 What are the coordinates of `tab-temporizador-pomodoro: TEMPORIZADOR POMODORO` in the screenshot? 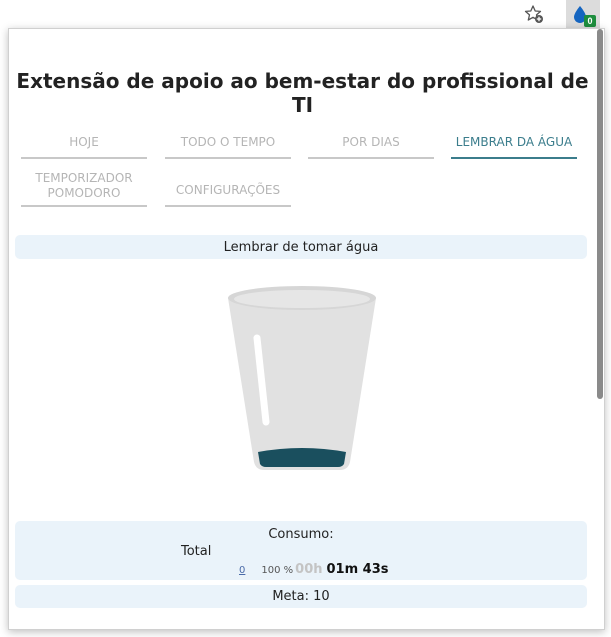 It's located at (84, 187).